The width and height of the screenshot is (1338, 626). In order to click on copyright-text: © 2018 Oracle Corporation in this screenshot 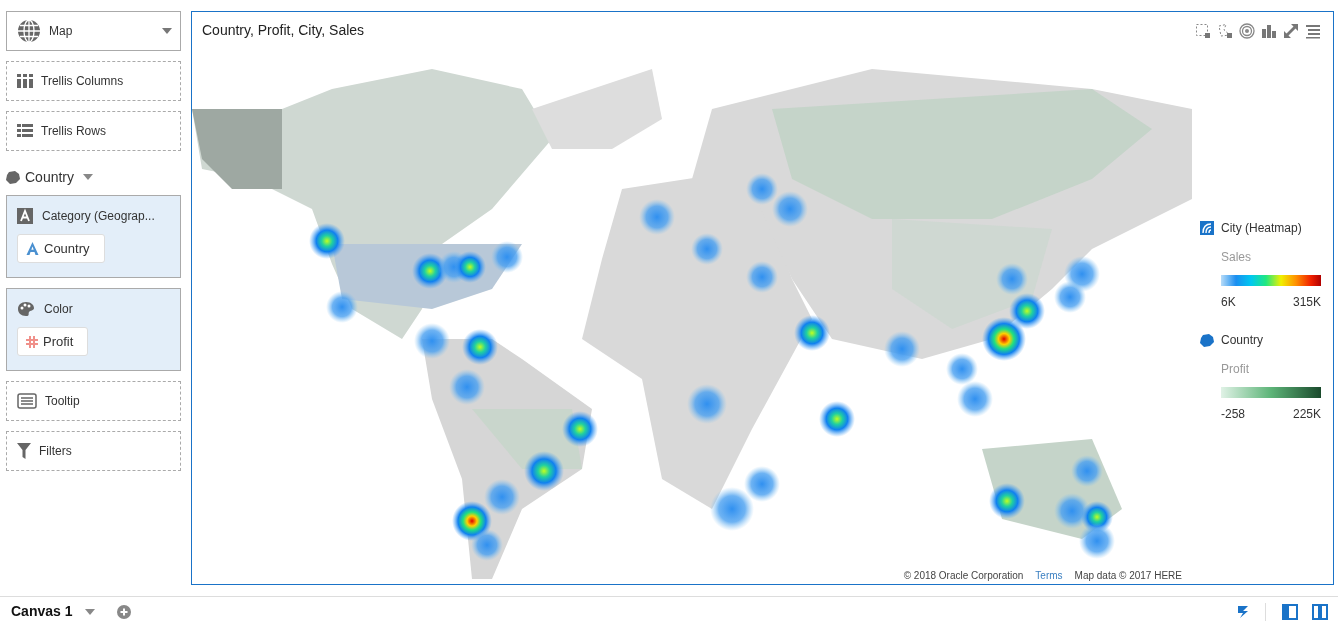, I will do `click(963, 576)`.